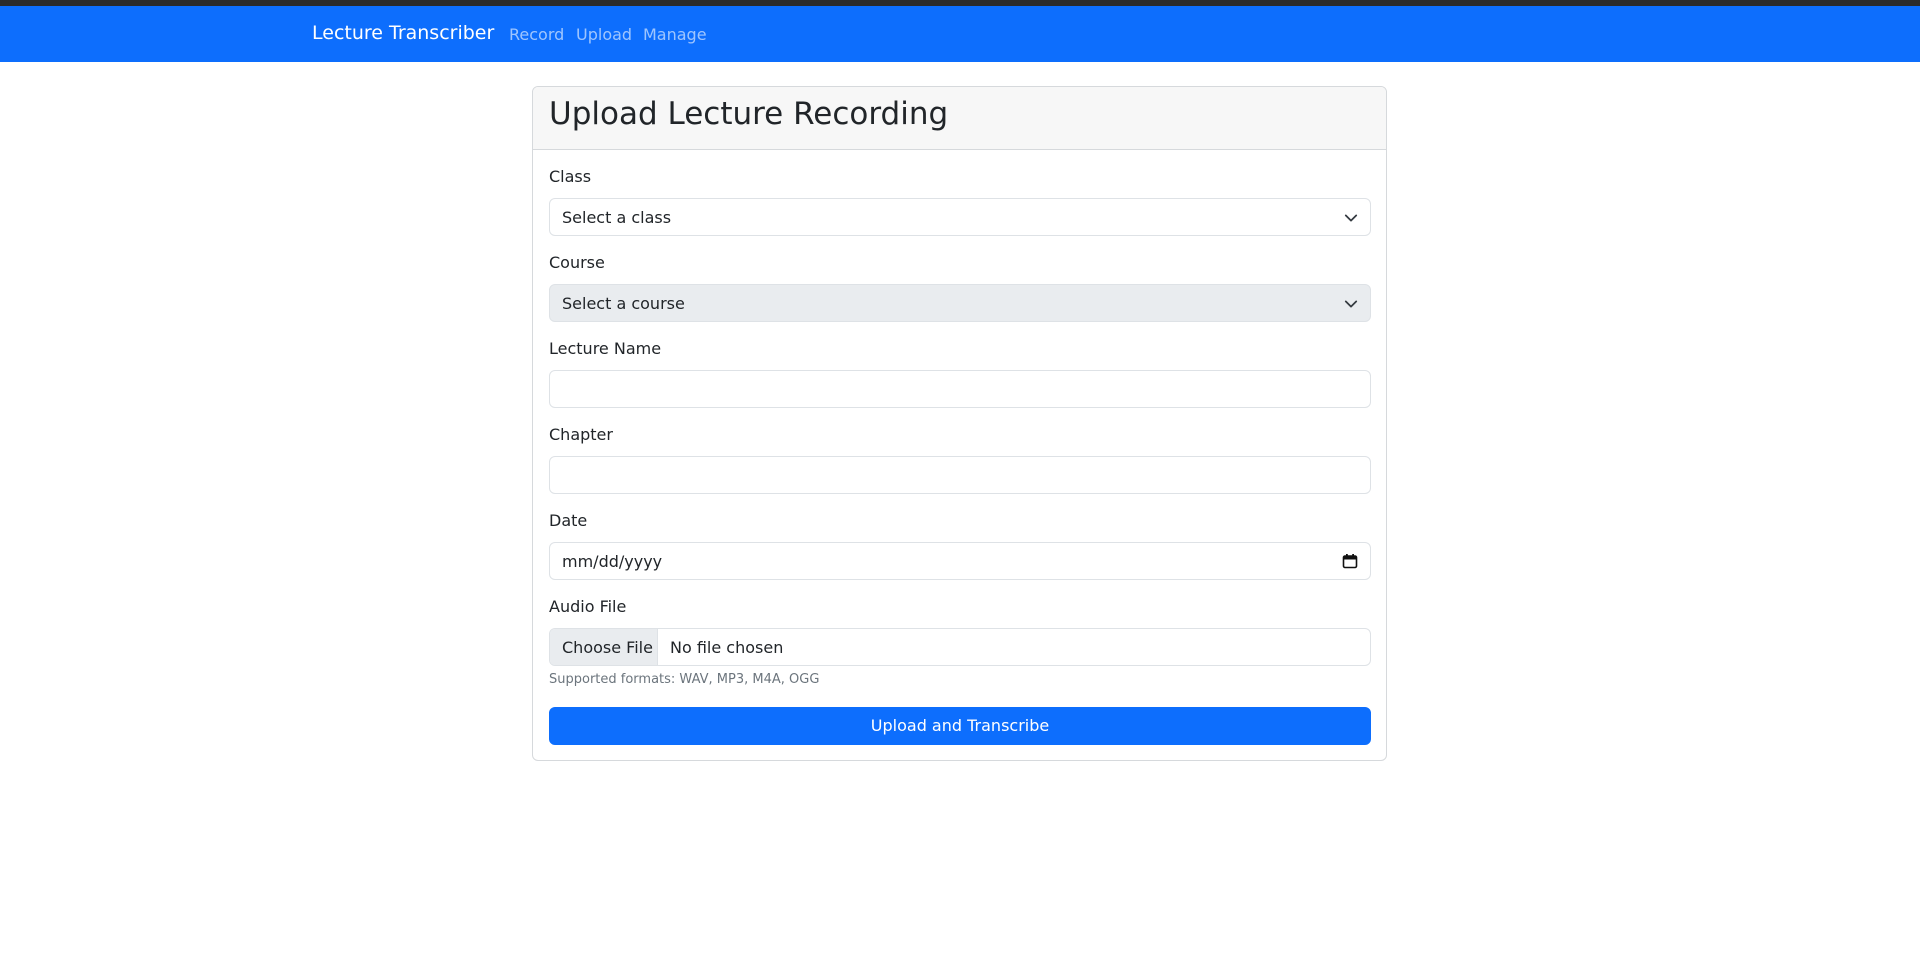 The width and height of the screenshot is (1920, 967). What do you see at coordinates (960, 217) in the screenshot?
I see `class-select: Select a class` at bounding box center [960, 217].